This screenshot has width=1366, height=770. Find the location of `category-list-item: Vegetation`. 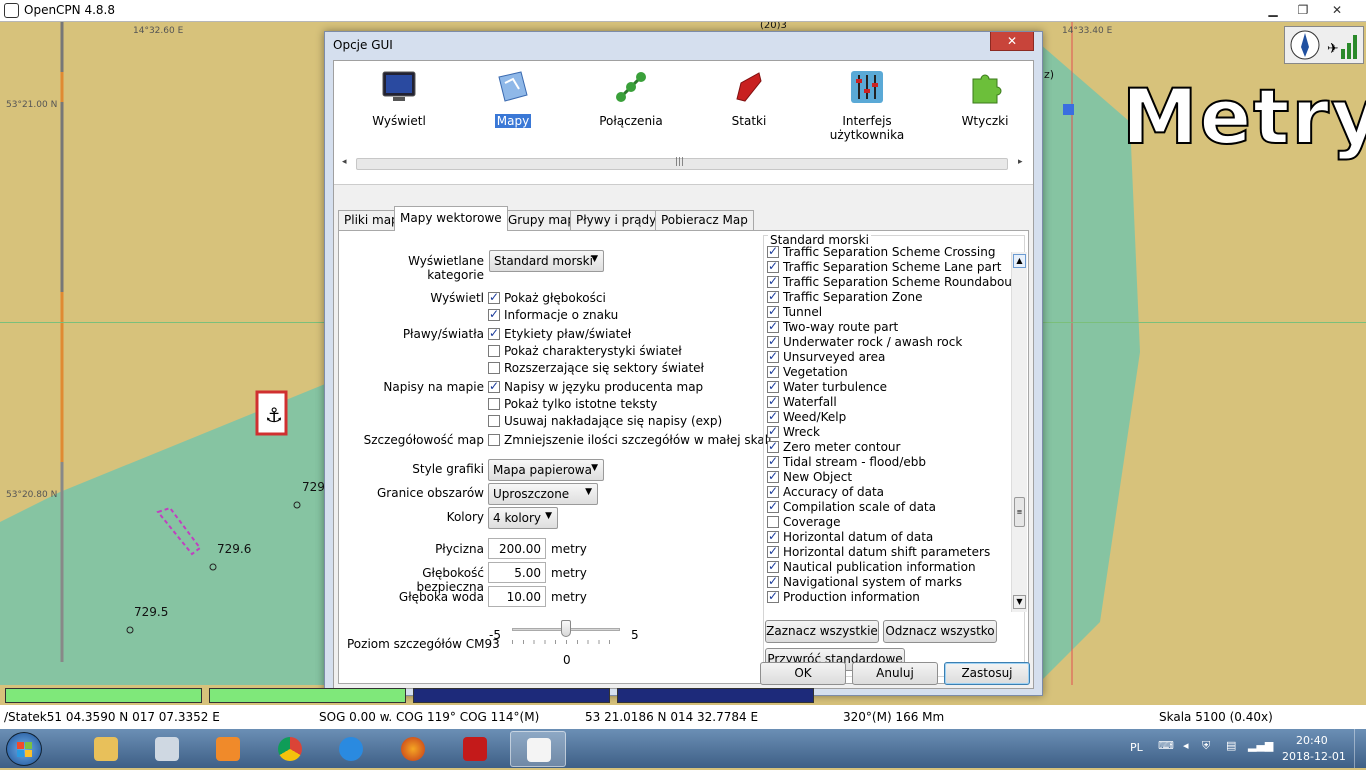

category-list-item: Vegetation is located at coordinates (891, 372).